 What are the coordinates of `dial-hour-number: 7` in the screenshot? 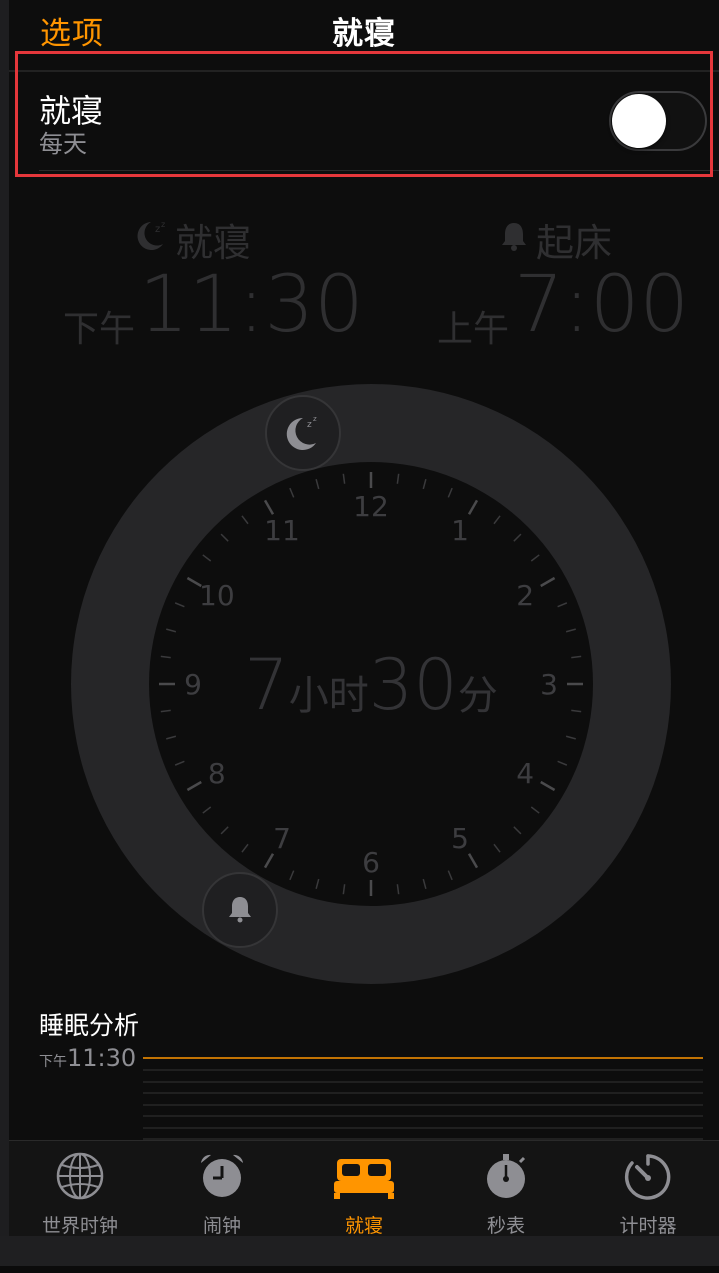 It's located at (282, 838).